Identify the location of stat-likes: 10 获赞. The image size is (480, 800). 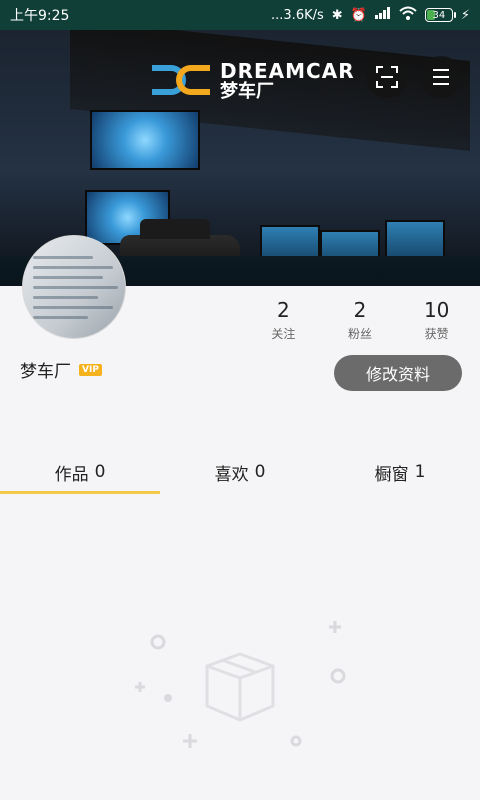
(436, 320).